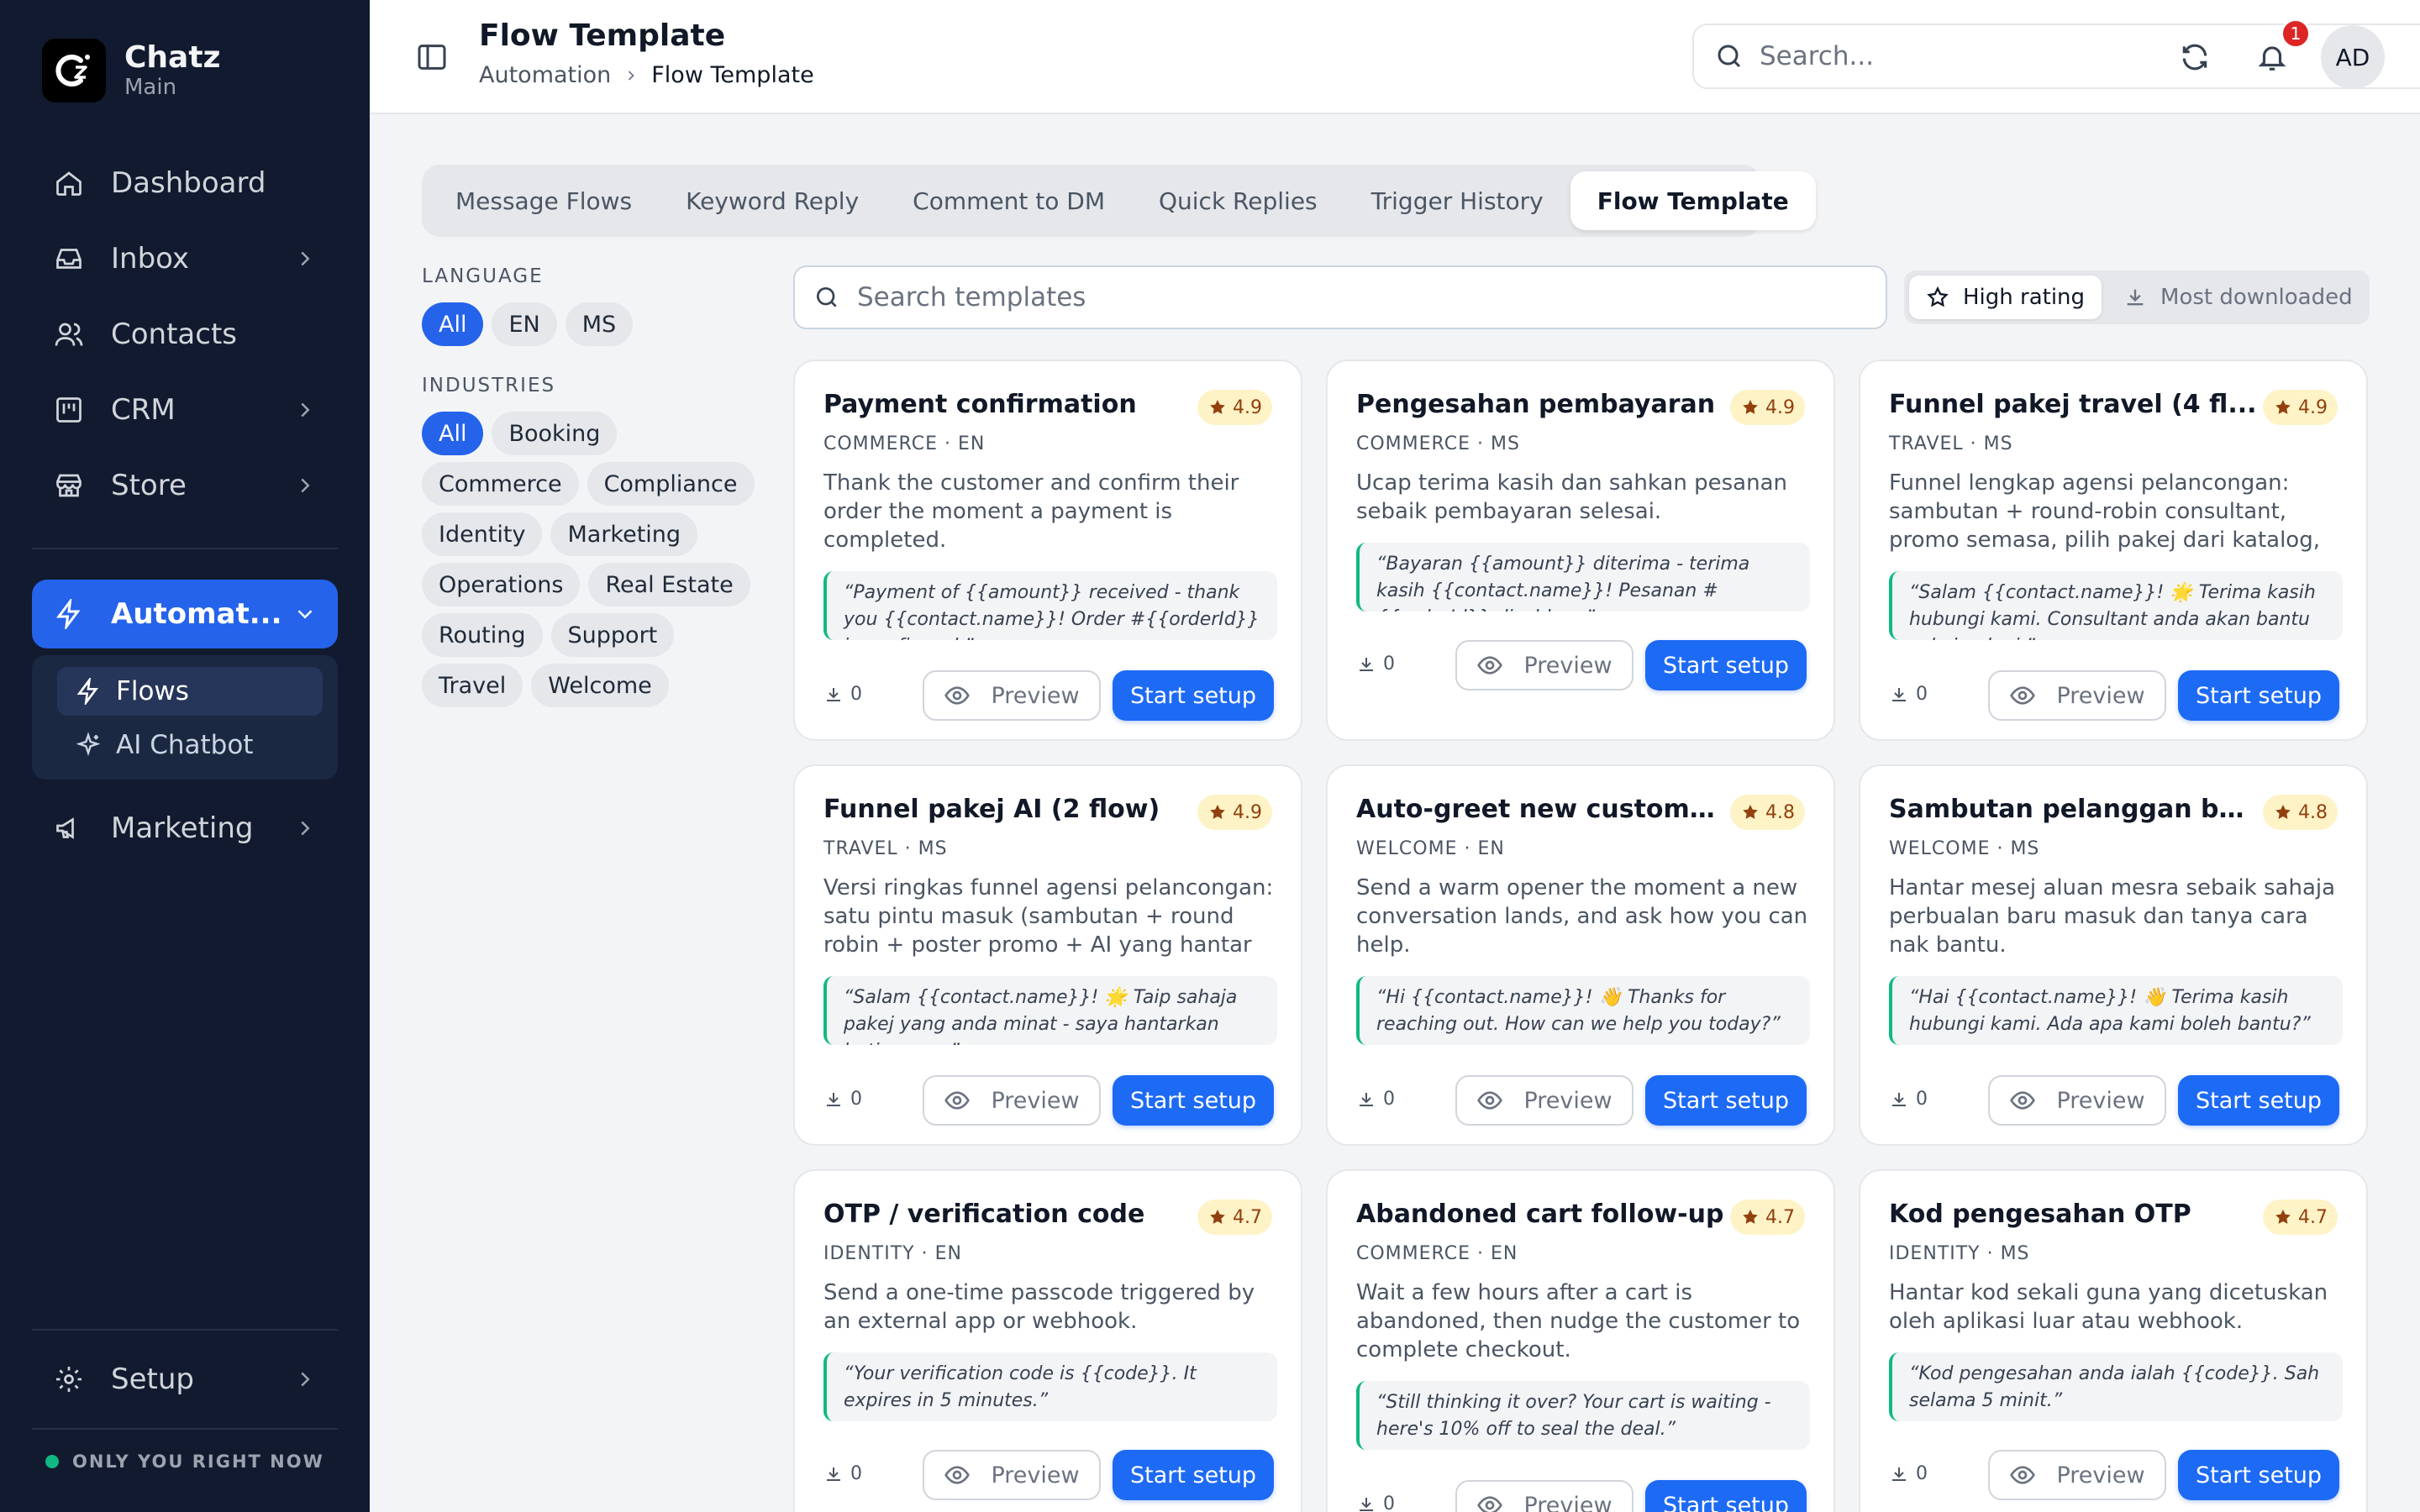 The image size is (2420, 1512). I want to click on presence-status-text: ONLY YOU RIGHT NOW, so click(198, 1462).